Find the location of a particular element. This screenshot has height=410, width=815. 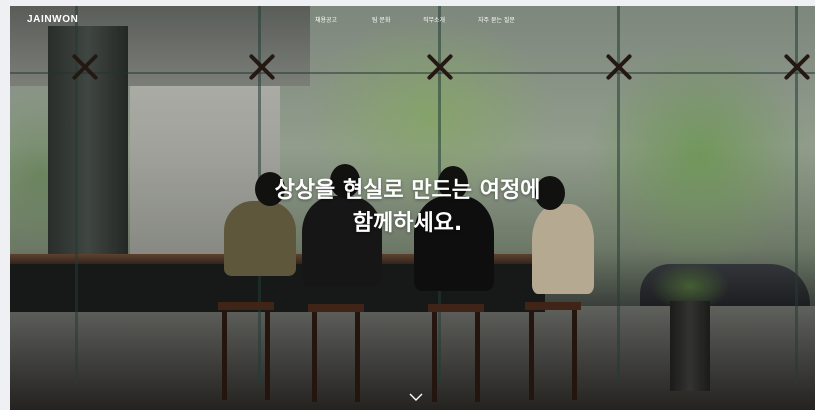

chevron-down-icon is located at coordinates (416, 397).